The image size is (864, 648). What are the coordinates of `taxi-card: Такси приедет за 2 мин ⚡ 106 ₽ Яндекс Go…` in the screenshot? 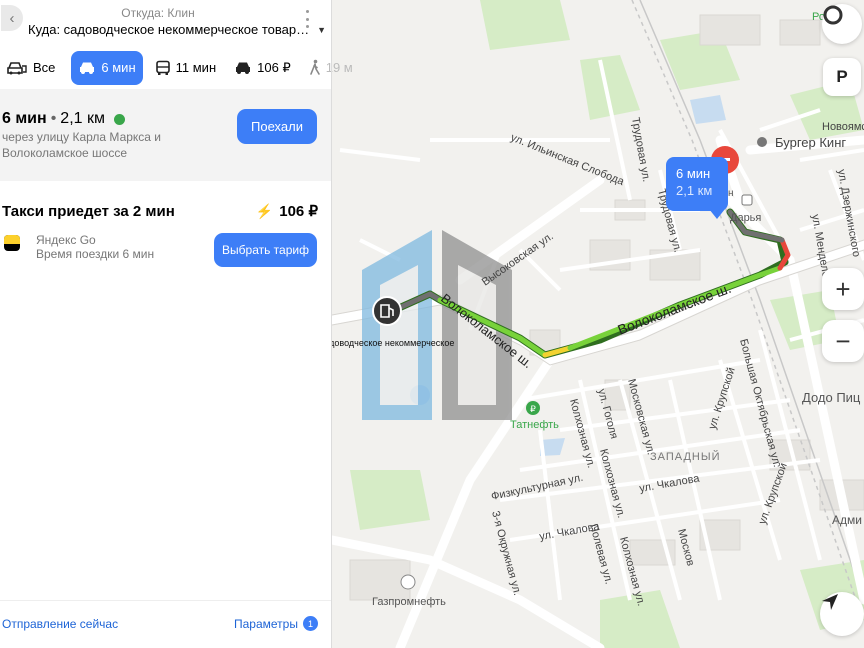 It's located at (165, 229).